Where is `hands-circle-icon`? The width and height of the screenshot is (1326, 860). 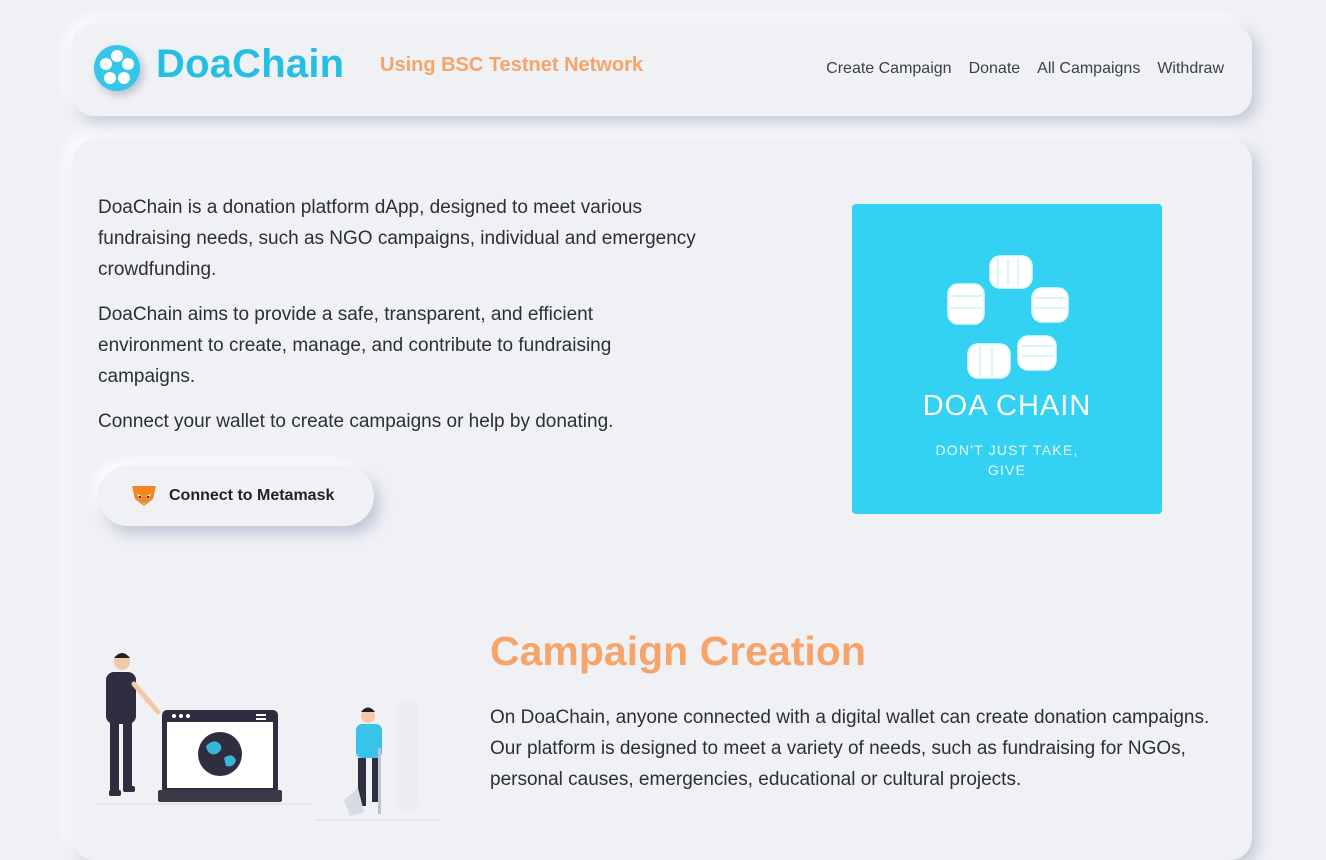
hands-circle-icon is located at coordinates (1007, 319).